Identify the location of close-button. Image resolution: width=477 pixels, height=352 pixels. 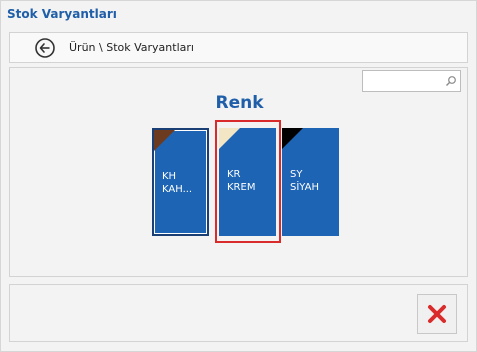
(437, 314).